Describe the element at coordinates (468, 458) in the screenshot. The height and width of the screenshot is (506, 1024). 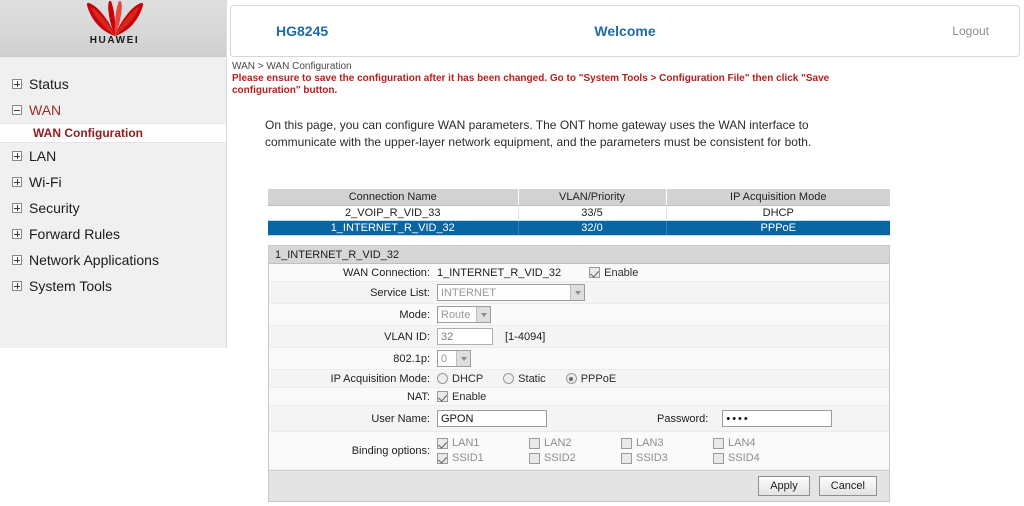
I see `binding-option-label: SSID1` at that location.